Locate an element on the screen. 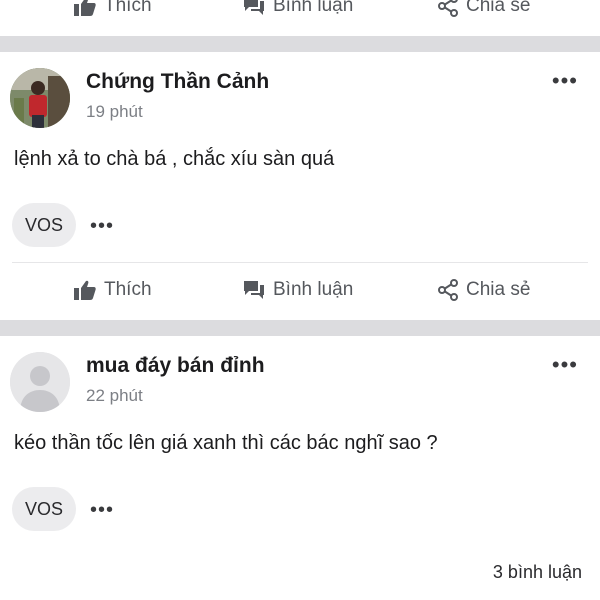 The width and height of the screenshot is (600, 600). divider is located at coordinates (300, 262).